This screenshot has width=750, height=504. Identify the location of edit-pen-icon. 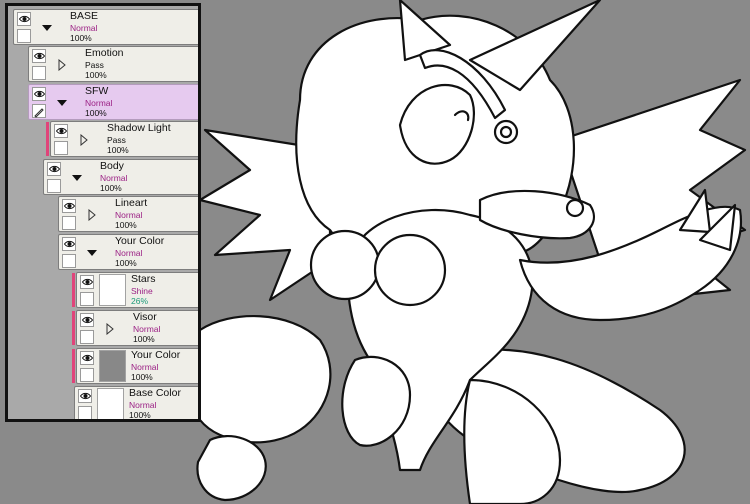
(39, 111).